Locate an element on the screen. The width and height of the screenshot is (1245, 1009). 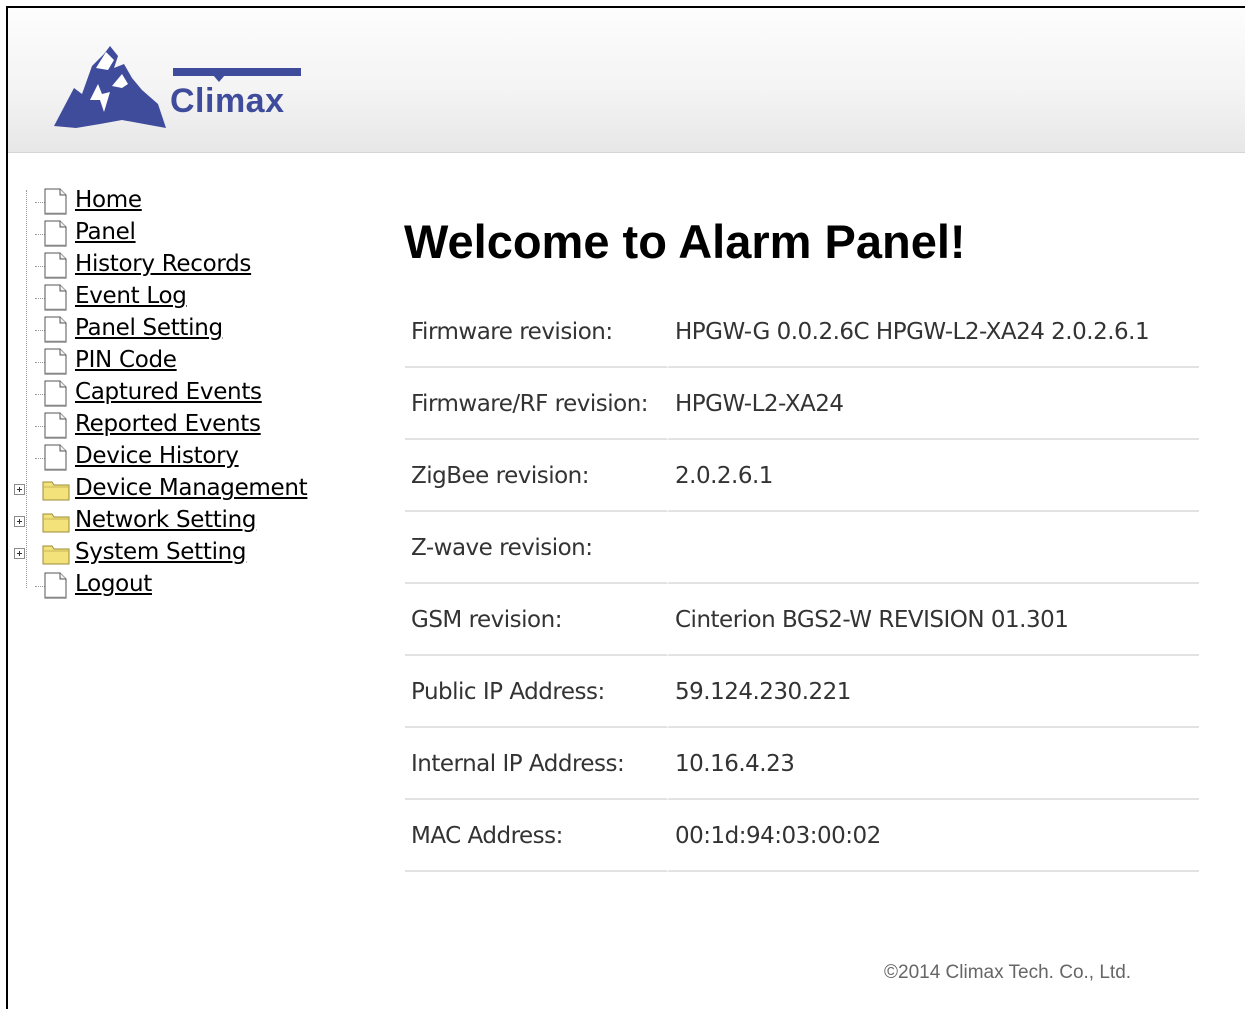
info-value: HPGW-L2-XA24 is located at coordinates (933, 404).